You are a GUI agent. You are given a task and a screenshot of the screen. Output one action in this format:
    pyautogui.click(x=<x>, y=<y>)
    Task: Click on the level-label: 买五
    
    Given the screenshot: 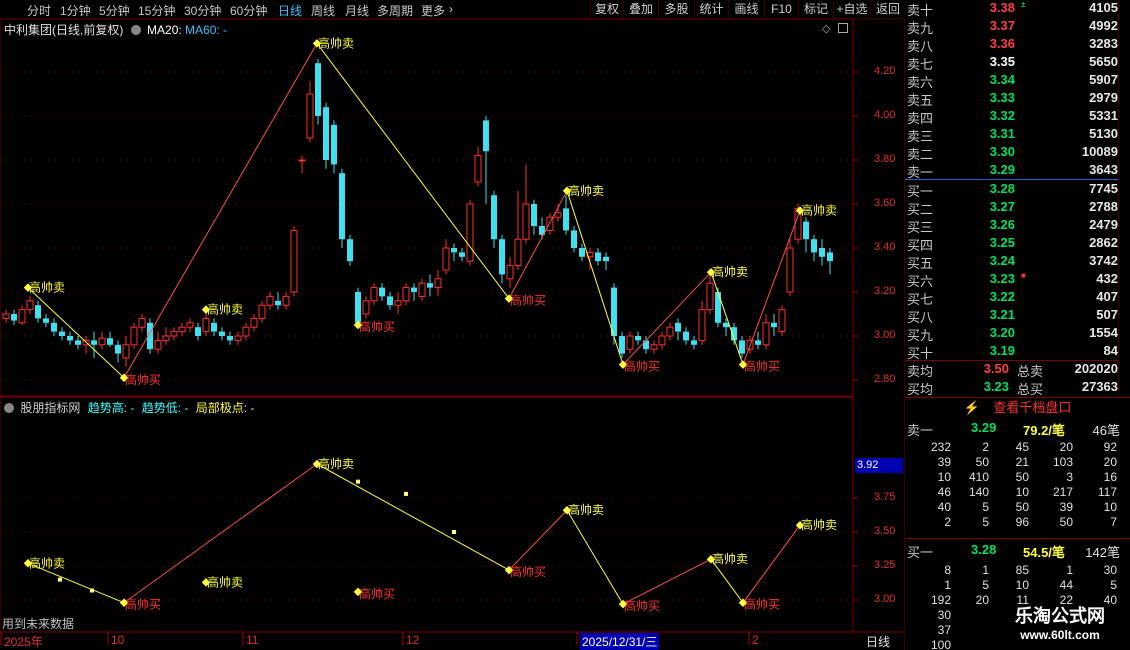 What is the action you would take?
    pyautogui.click(x=920, y=263)
    